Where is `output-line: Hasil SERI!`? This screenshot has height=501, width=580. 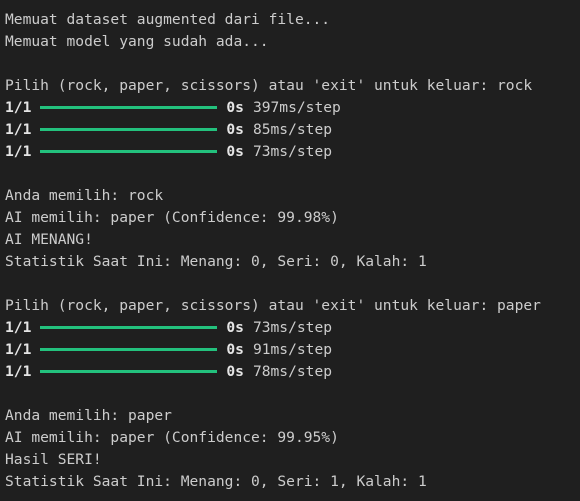
output-line: Hasil SERI! is located at coordinates (53, 459).